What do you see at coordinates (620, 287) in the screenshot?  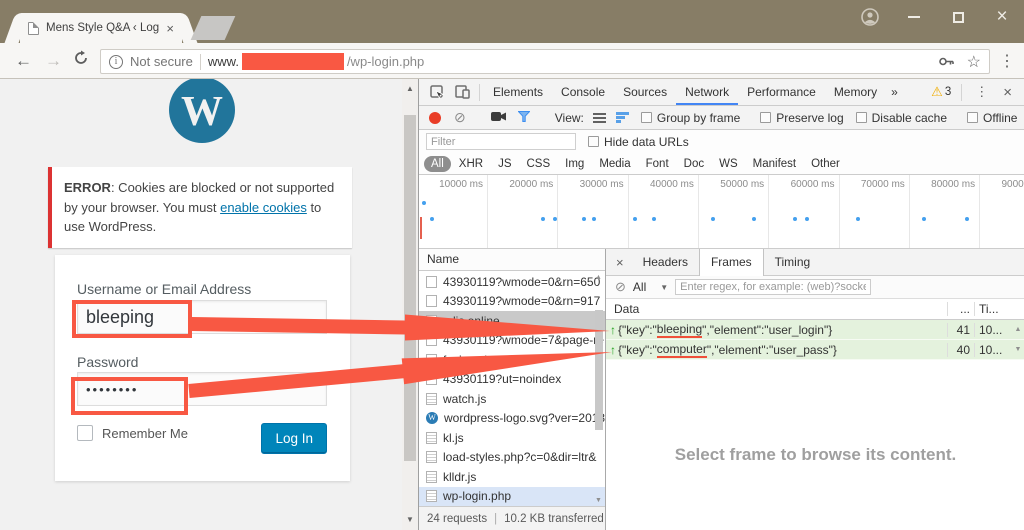 I see `frames-clear-icon: ⊘` at bounding box center [620, 287].